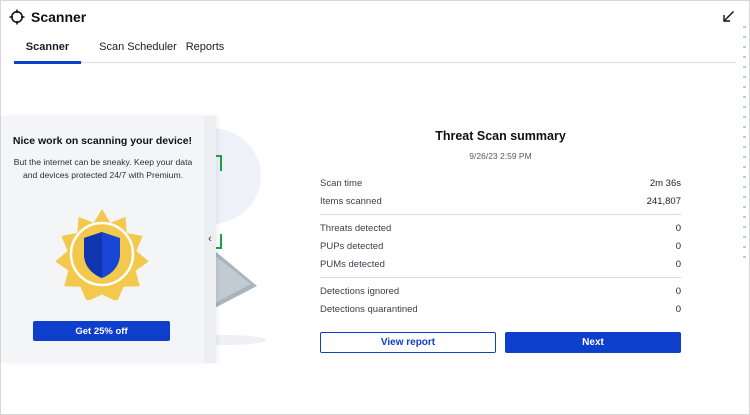 The width and height of the screenshot is (750, 415). I want to click on get-discount-button: Get 25% off, so click(101, 331).